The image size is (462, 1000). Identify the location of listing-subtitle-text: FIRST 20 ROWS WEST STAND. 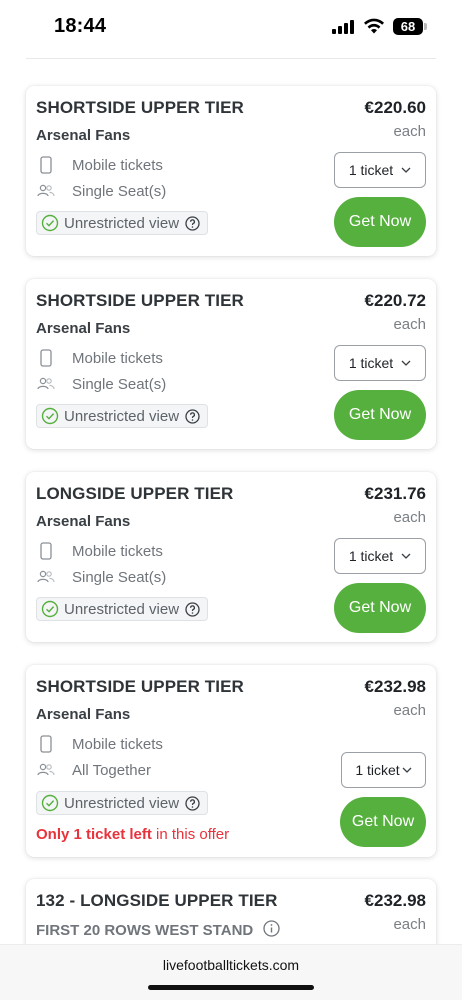
(145, 930).